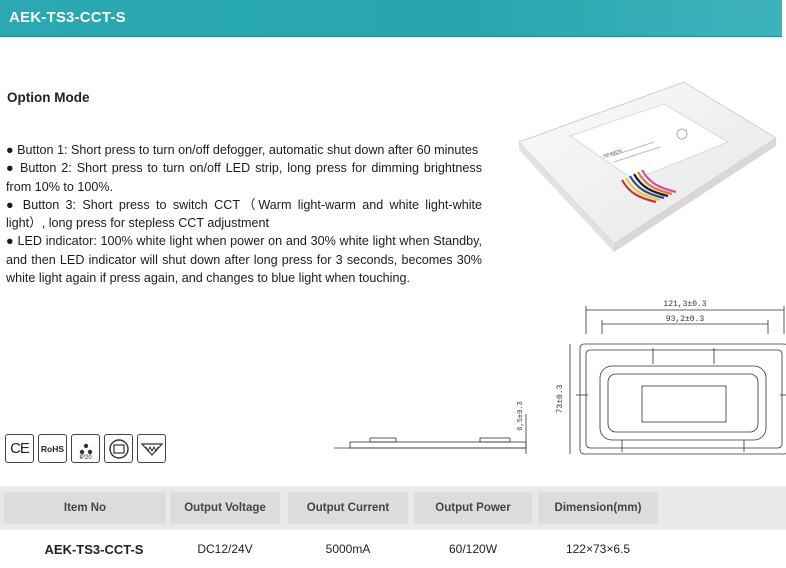 Image resolution: width=786 pixels, height=568 pixels. Describe the element at coordinates (48, 97) in the screenshot. I see `section-title: Option Mode` at that location.